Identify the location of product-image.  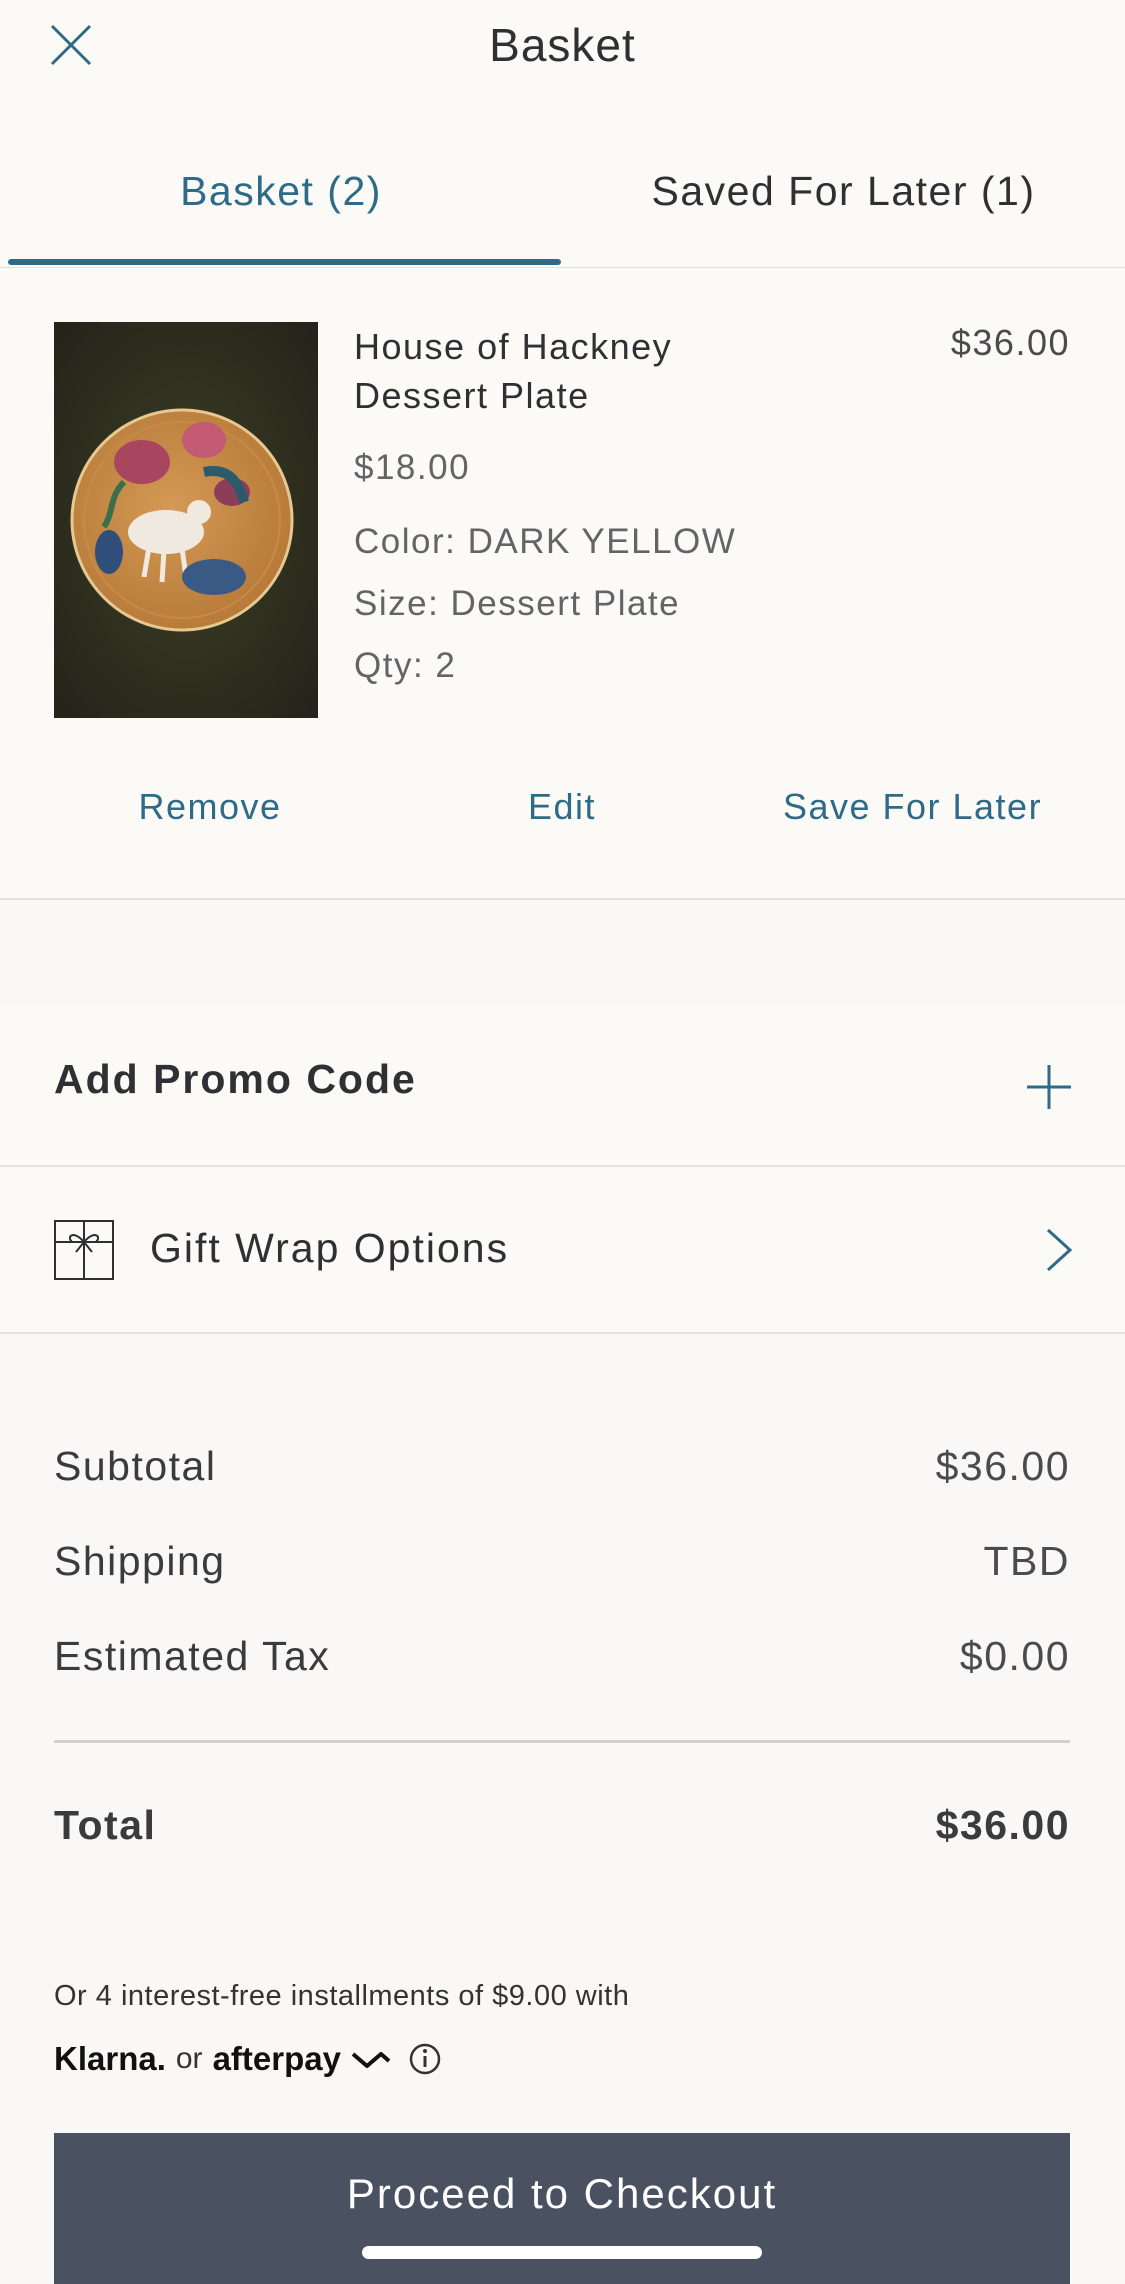
(186, 520).